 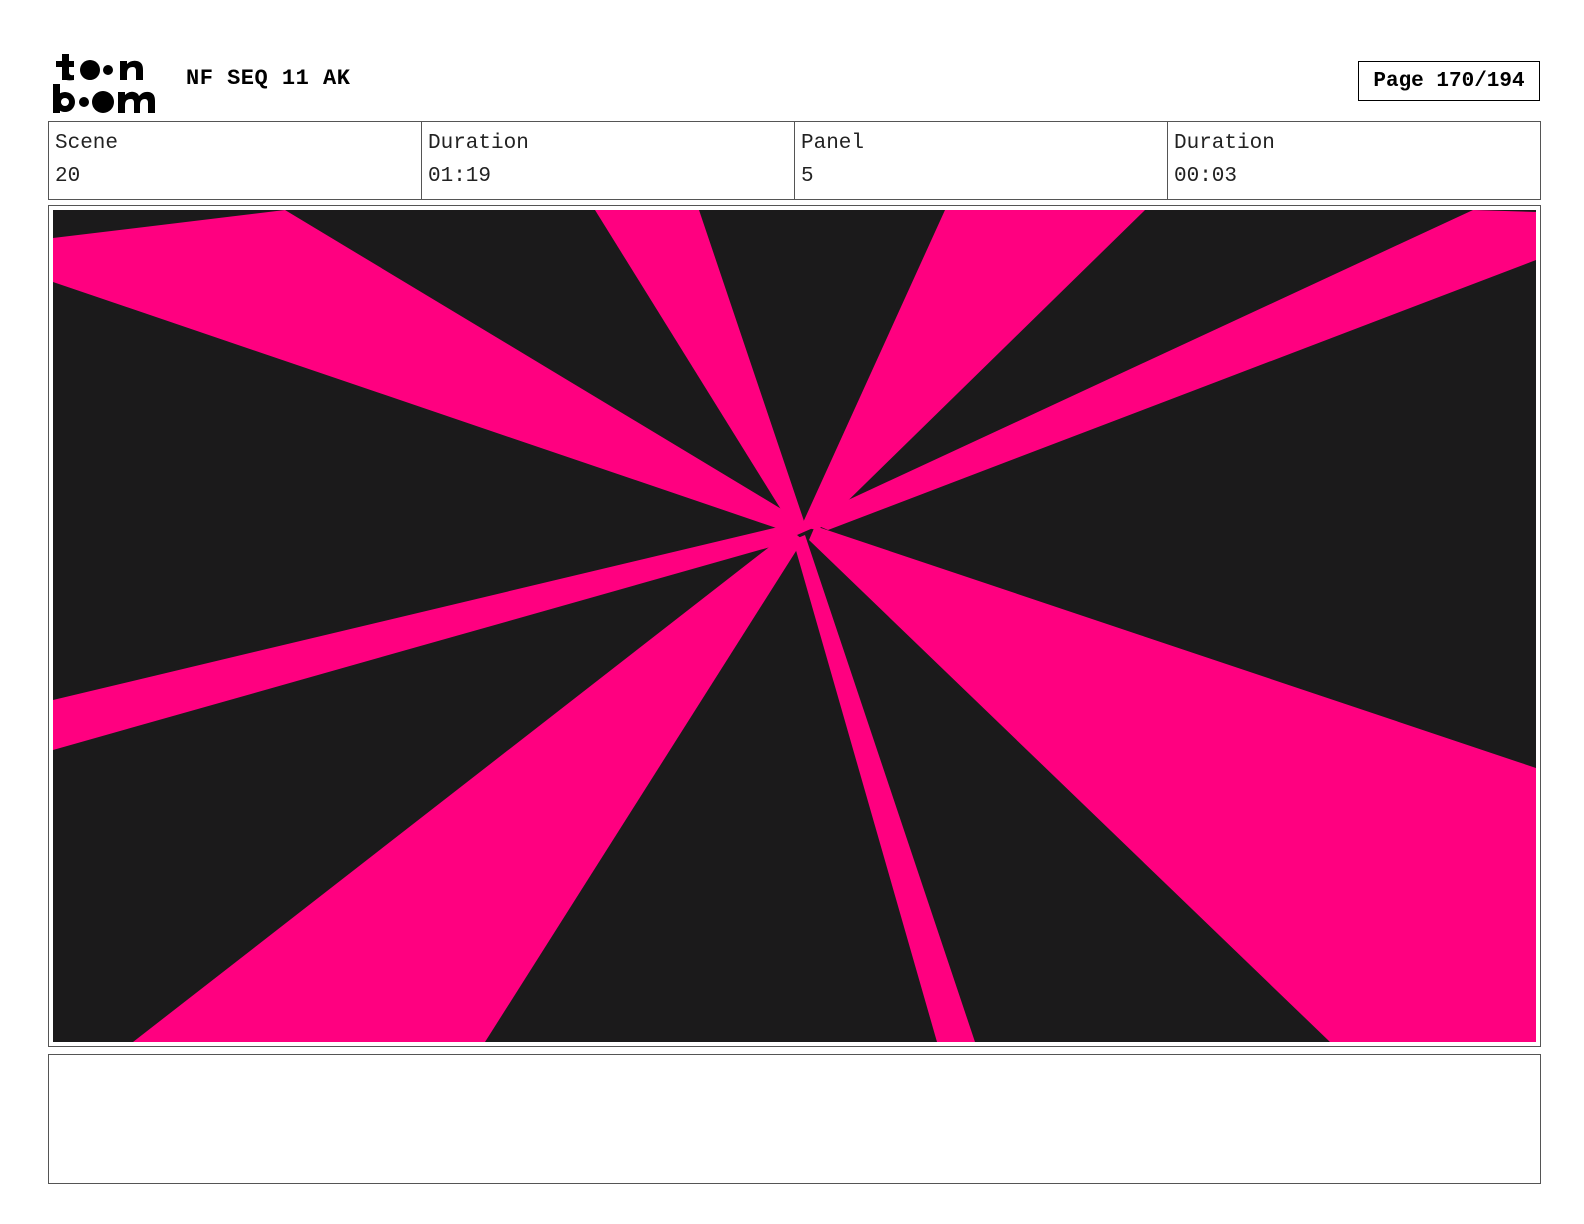 I want to click on scene-duration-label: Duration, so click(x=478, y=143).